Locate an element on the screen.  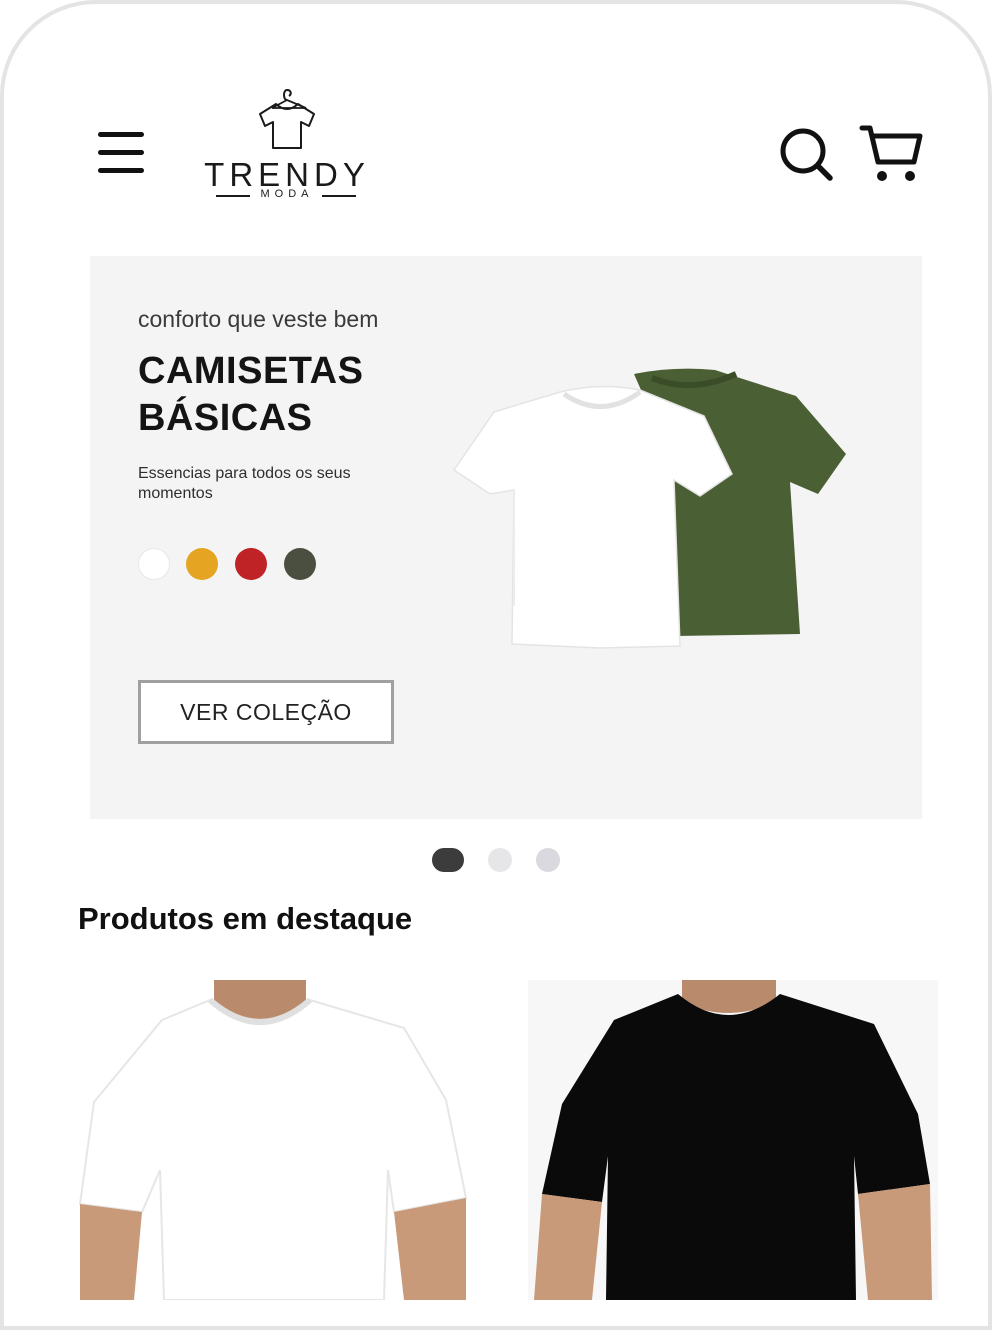
black-tshirt-photo is located at coordinates (733, 1140).